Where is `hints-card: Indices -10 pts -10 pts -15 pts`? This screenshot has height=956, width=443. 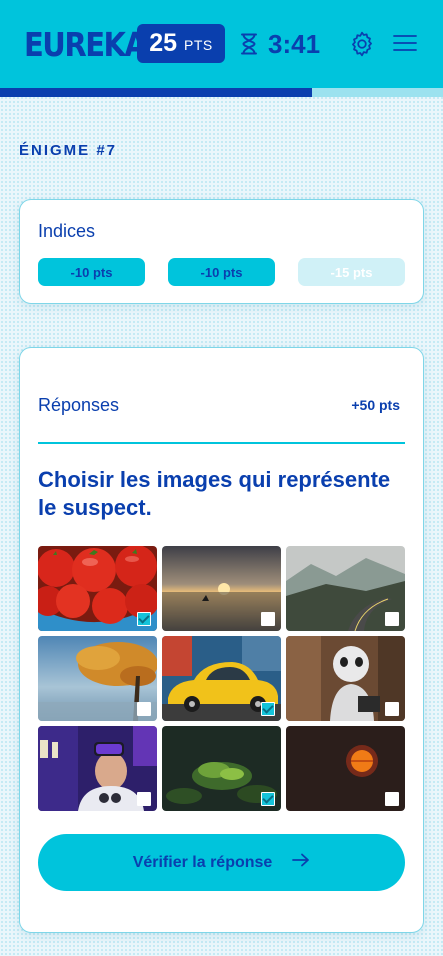 hints-card: Indices -10 pts -10 pts -15 pts is located at coordinates (221, 251).